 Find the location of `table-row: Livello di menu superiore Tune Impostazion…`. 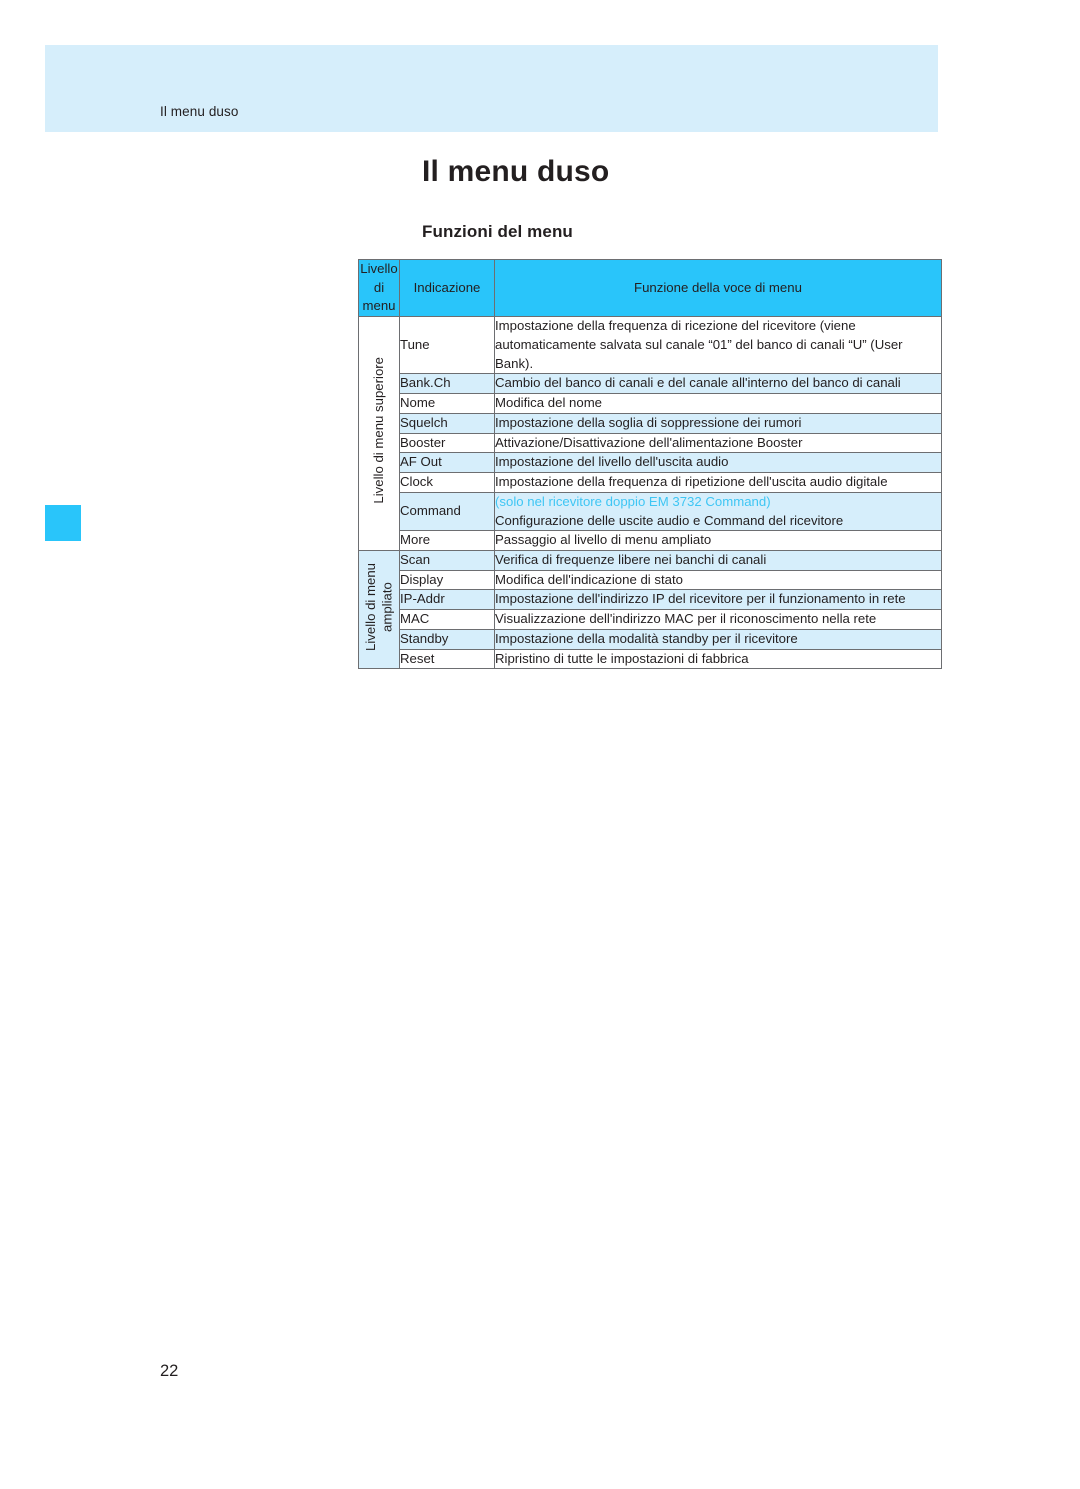

table-row: Livello di menu superiore Tune Impostazion… is located at coordinates (650, 434).